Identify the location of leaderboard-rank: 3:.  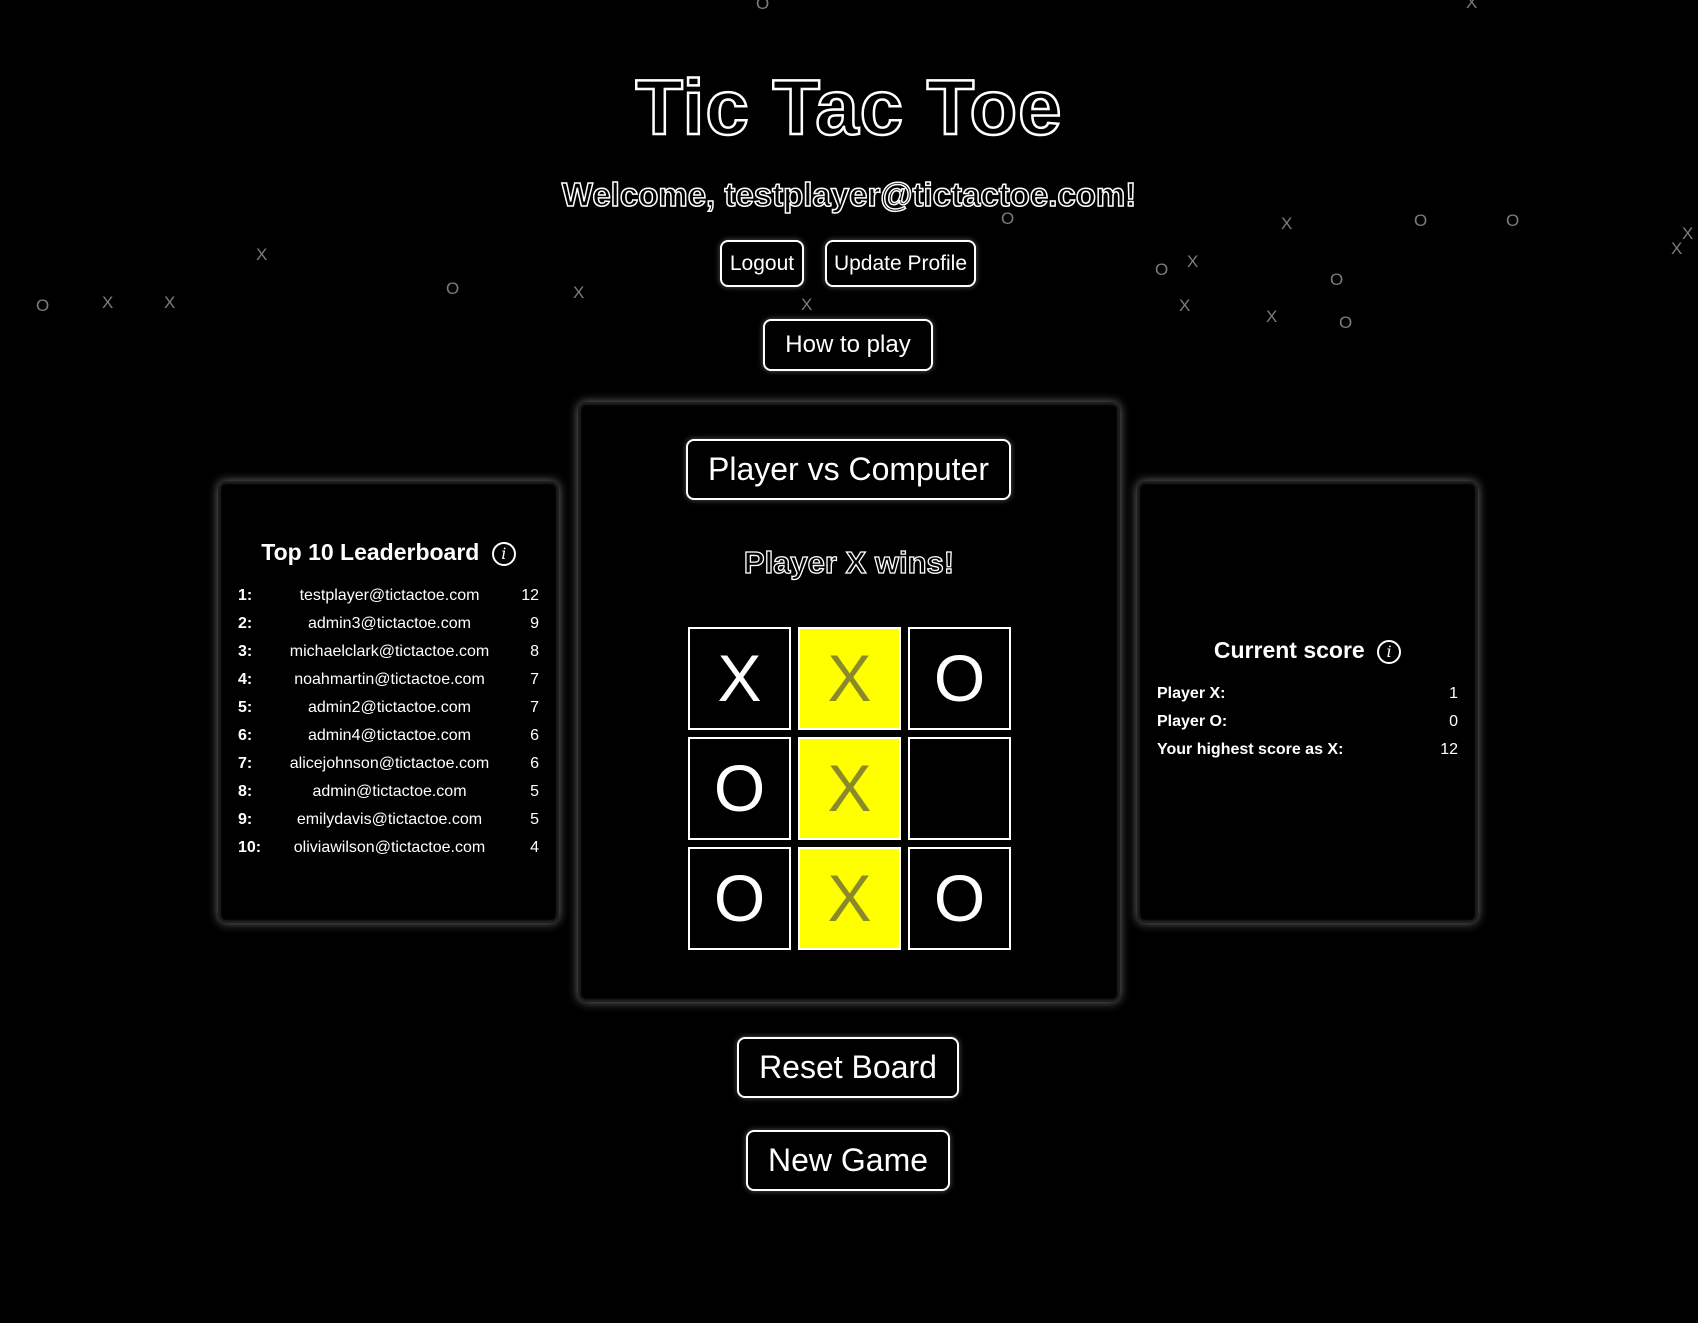
(245, 651).